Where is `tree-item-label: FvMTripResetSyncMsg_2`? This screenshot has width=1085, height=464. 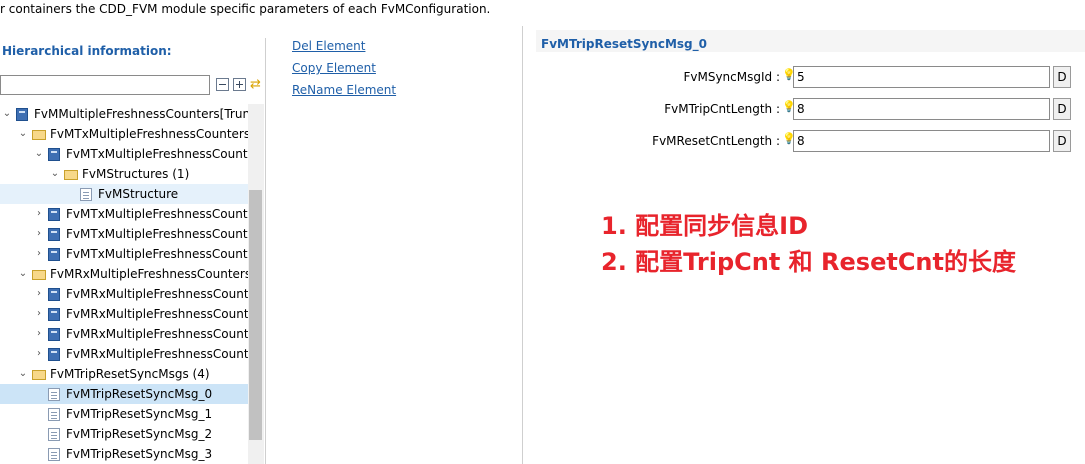
tree-item-label: FvMTripResetSyncMsg_2 is located at coordinates (139, 434).